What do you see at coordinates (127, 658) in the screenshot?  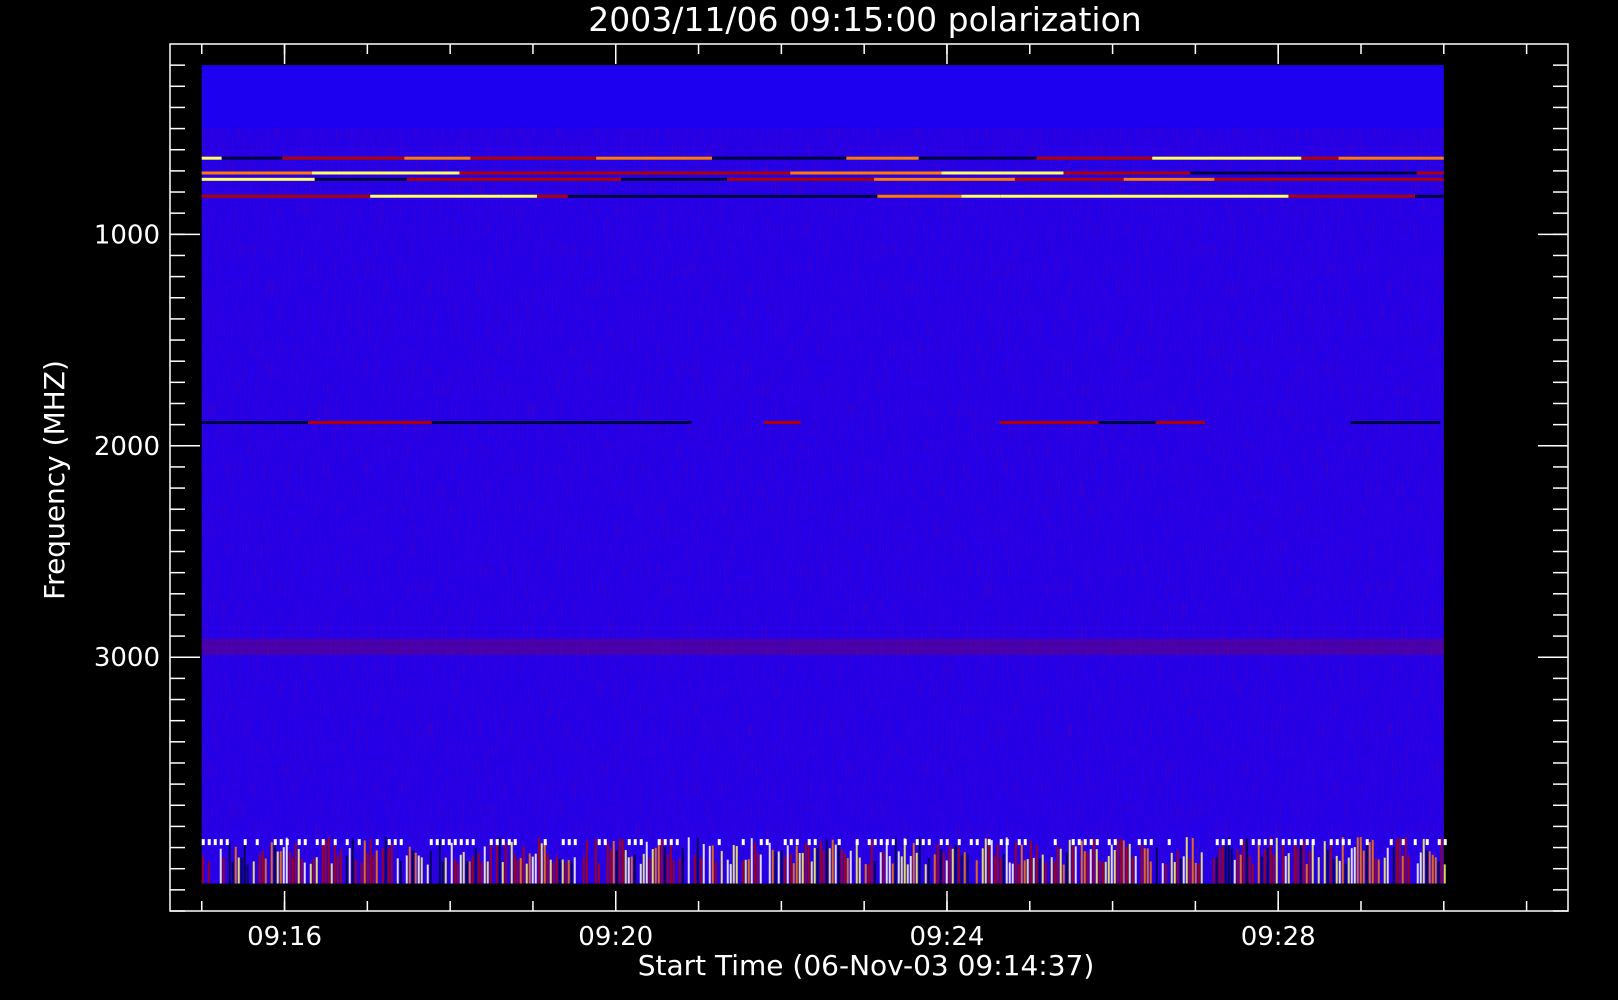 I see `y-tick-label: 3000` at bounding box center [127, 658].